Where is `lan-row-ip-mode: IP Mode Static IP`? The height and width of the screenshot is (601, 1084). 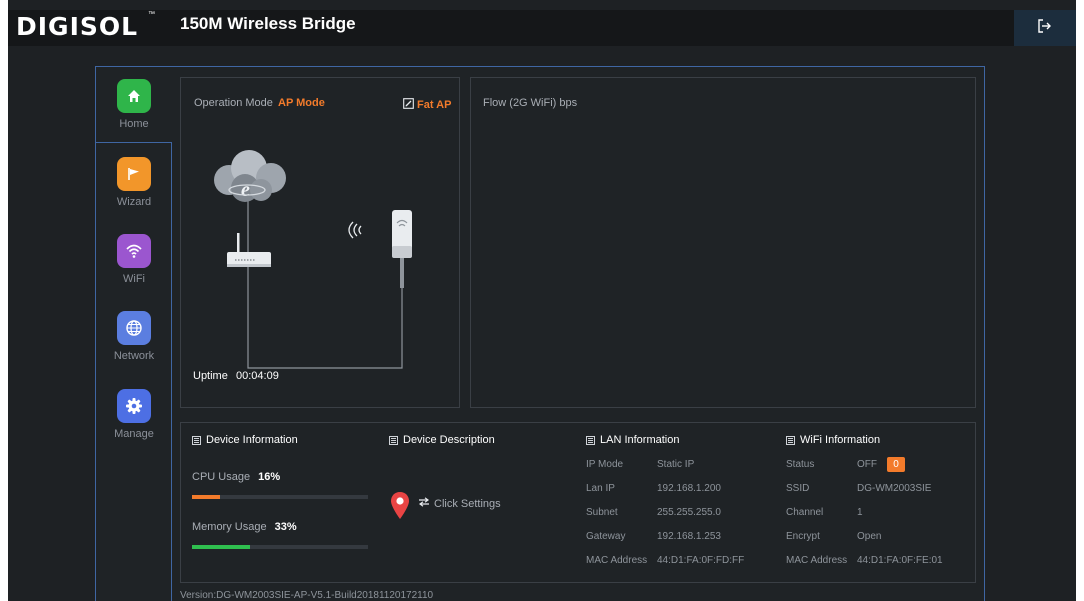 lan-row-ip-mode: IP Mode Static IP is located at coordinates (640, 464).